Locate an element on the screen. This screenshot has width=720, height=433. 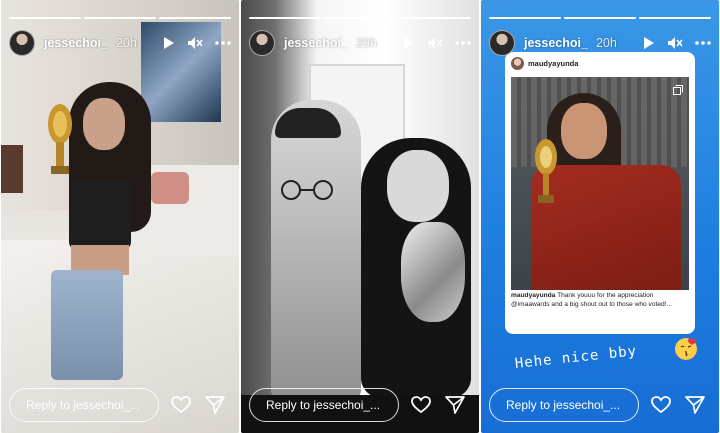
caption-username: maudyayunda is located at coordinates (533, 295).